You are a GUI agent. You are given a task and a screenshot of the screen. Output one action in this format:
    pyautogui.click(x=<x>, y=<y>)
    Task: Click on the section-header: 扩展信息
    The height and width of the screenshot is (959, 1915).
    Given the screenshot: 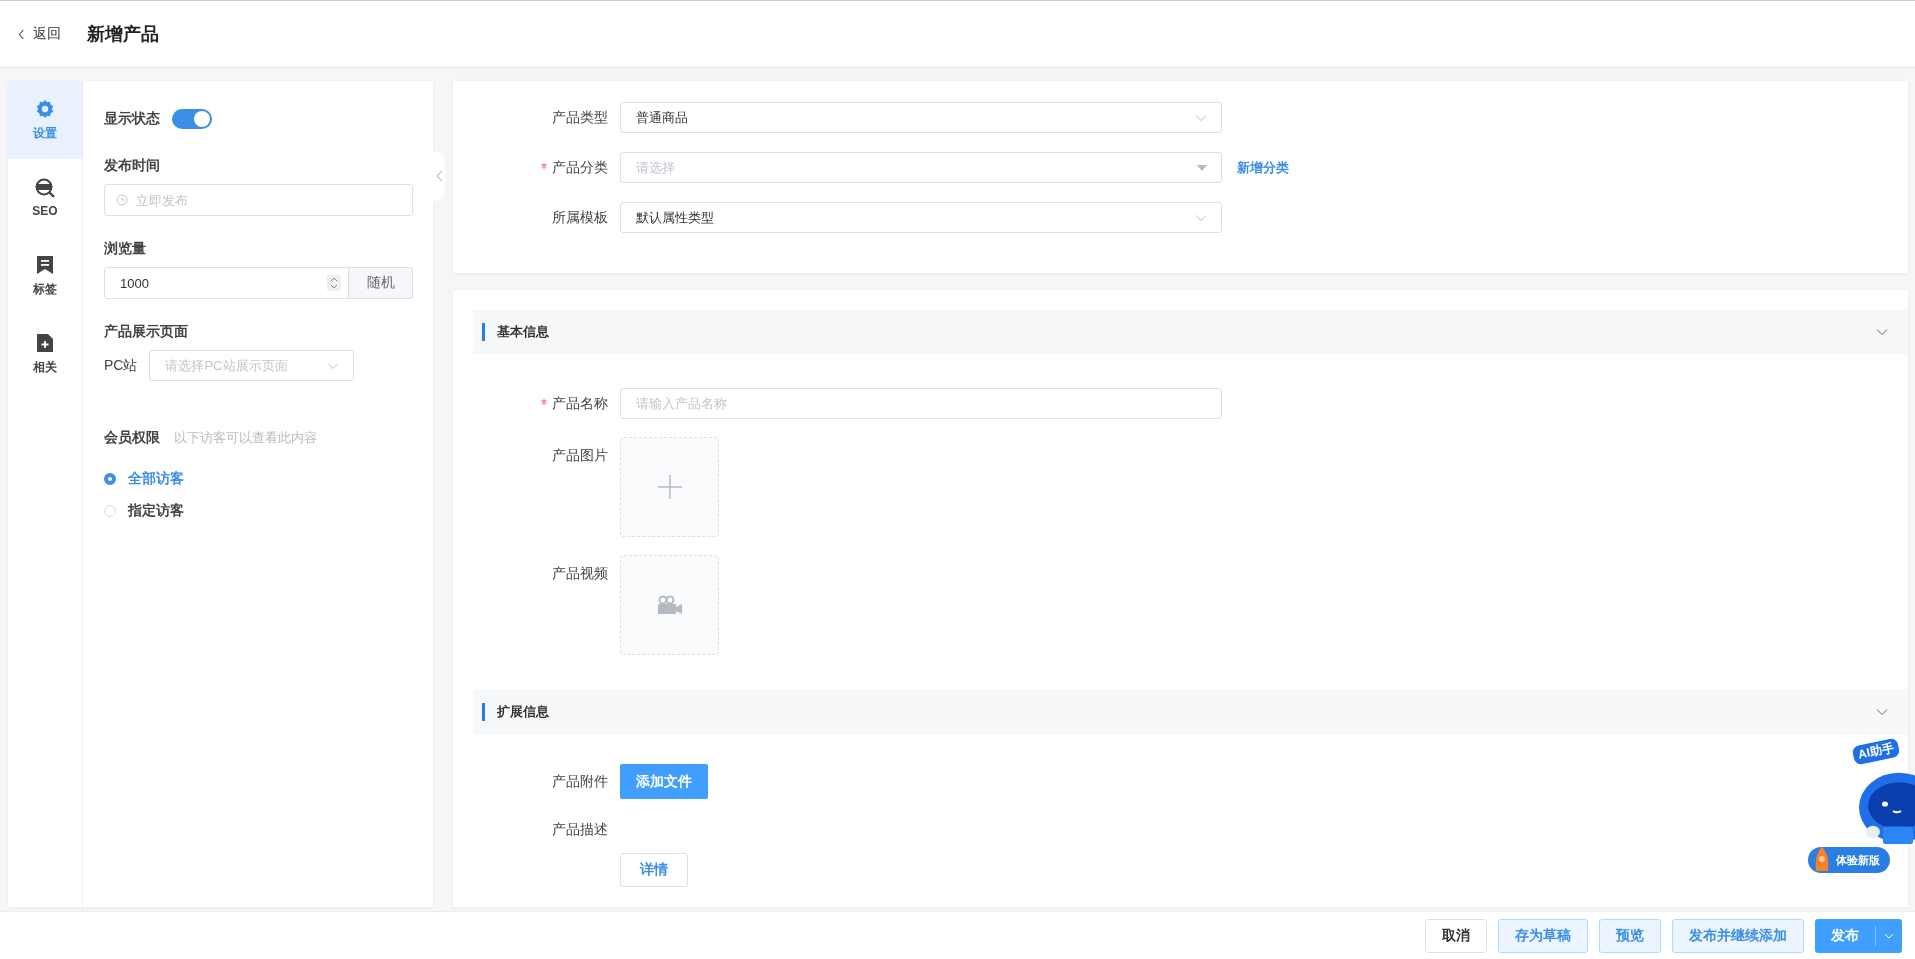 What is the action you would take?
    pyautogui.click(x=1190, y=712)
    